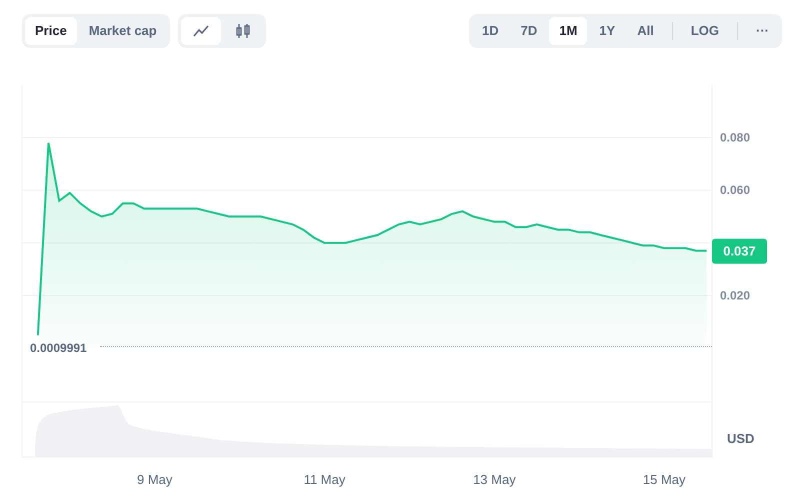  What do you see at coordinates (51, 31) in the screenshot?
I see `metric-tab: Price` at bounding box center [51, 31].